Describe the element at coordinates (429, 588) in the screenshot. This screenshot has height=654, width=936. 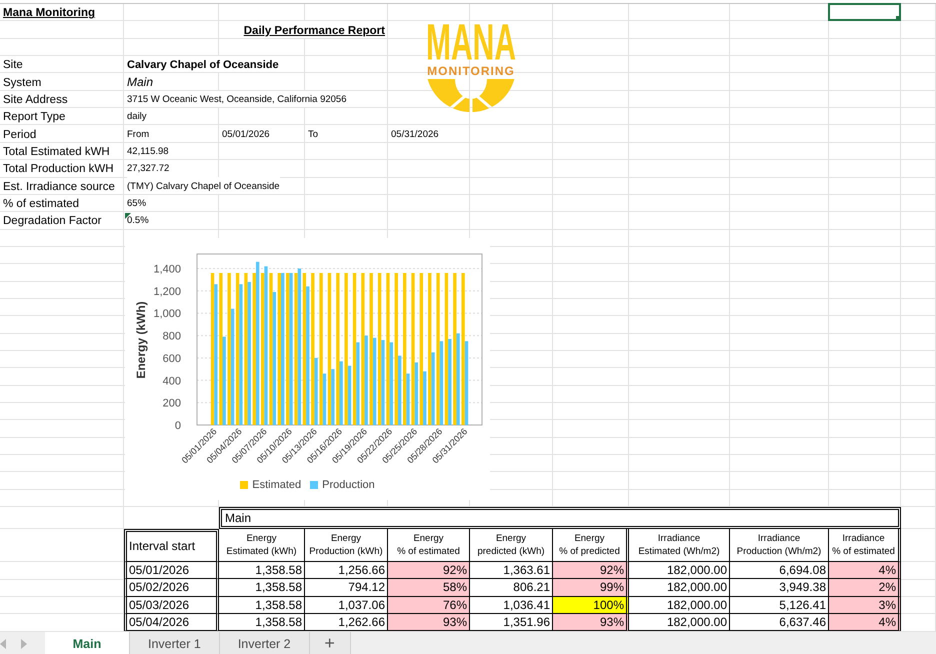
I see `table-cell: 58%` at that location.